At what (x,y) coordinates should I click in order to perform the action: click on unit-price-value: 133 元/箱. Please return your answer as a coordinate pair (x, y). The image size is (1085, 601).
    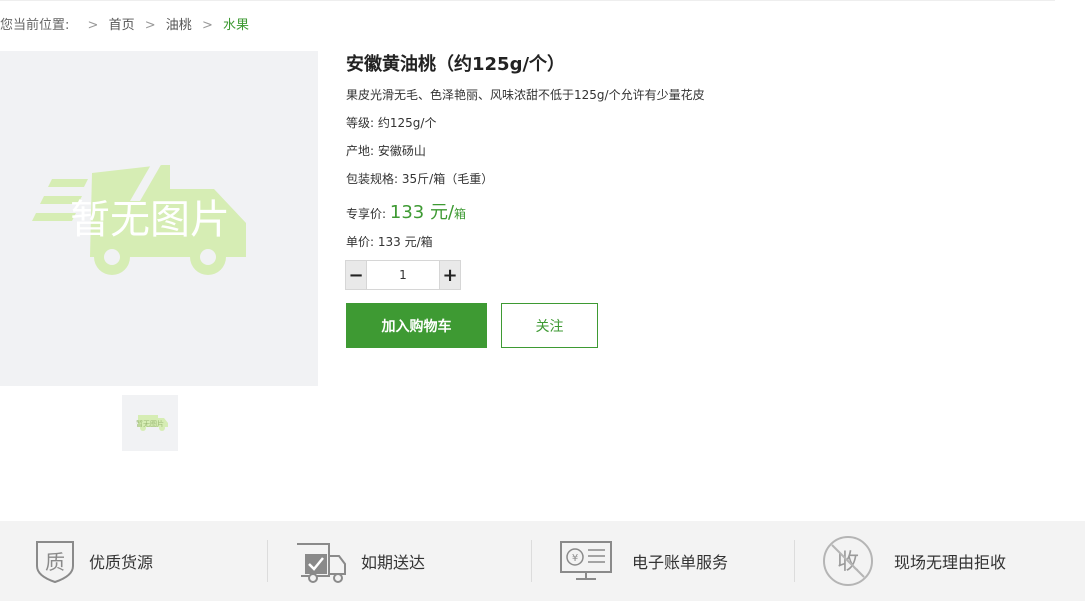
    Looking at the image, I should click on (405, 242).